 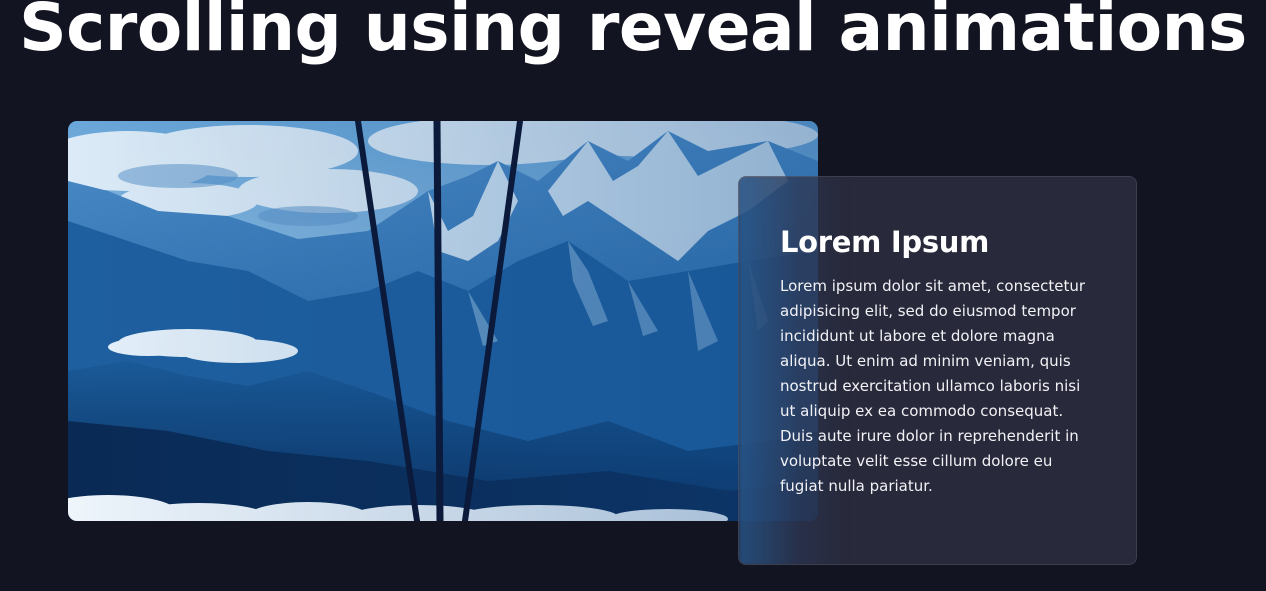 What do you see at coordinates (633, 33) in the screenshot?
I see `page-title: Scrolling using reveal animations` at bounding box center [633, 33].